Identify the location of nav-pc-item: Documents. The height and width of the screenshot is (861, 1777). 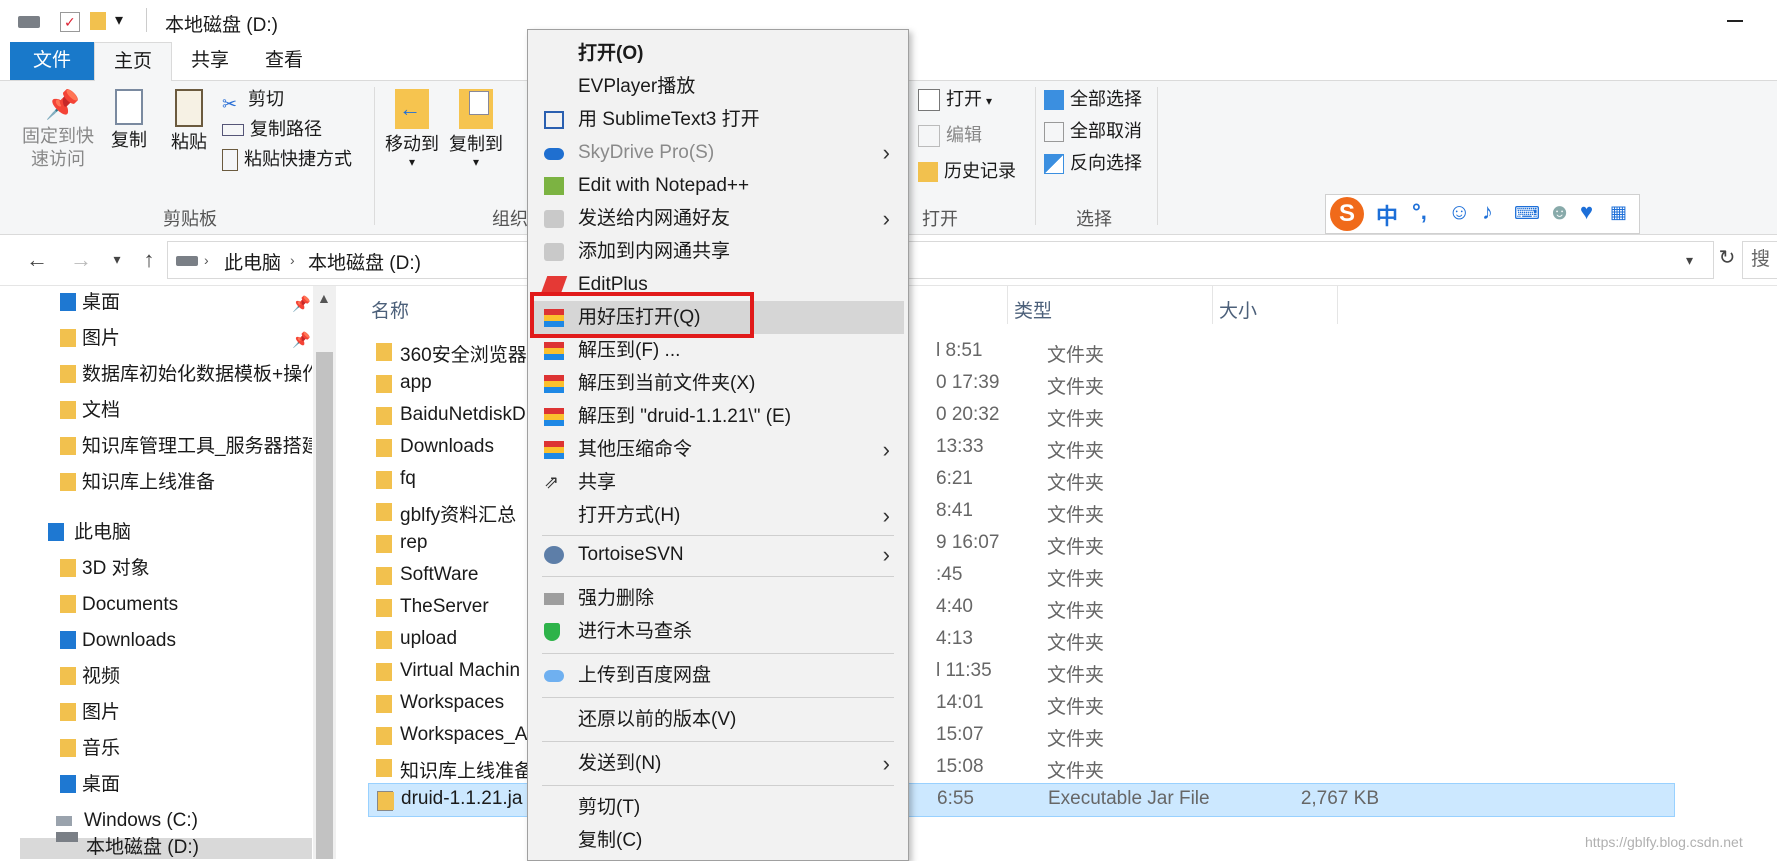
(119, 605).